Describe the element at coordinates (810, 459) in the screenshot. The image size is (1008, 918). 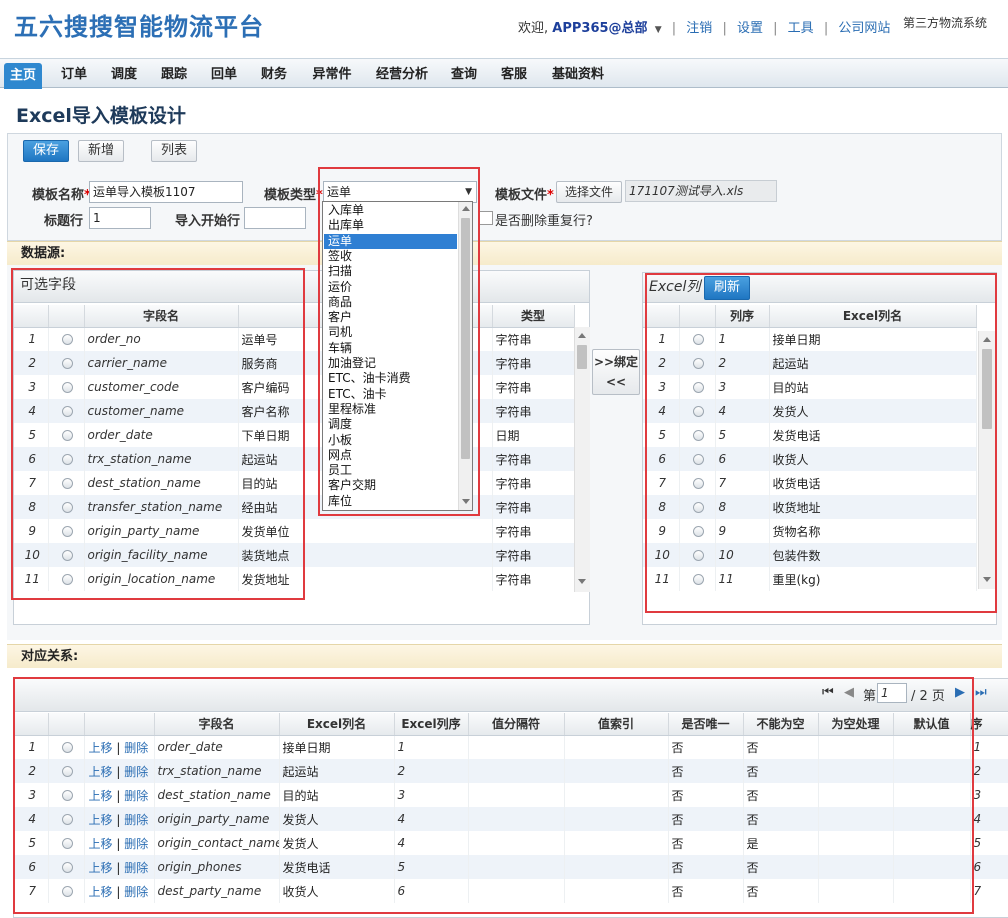
I see `table-row: 6 6 收货人` at that location.